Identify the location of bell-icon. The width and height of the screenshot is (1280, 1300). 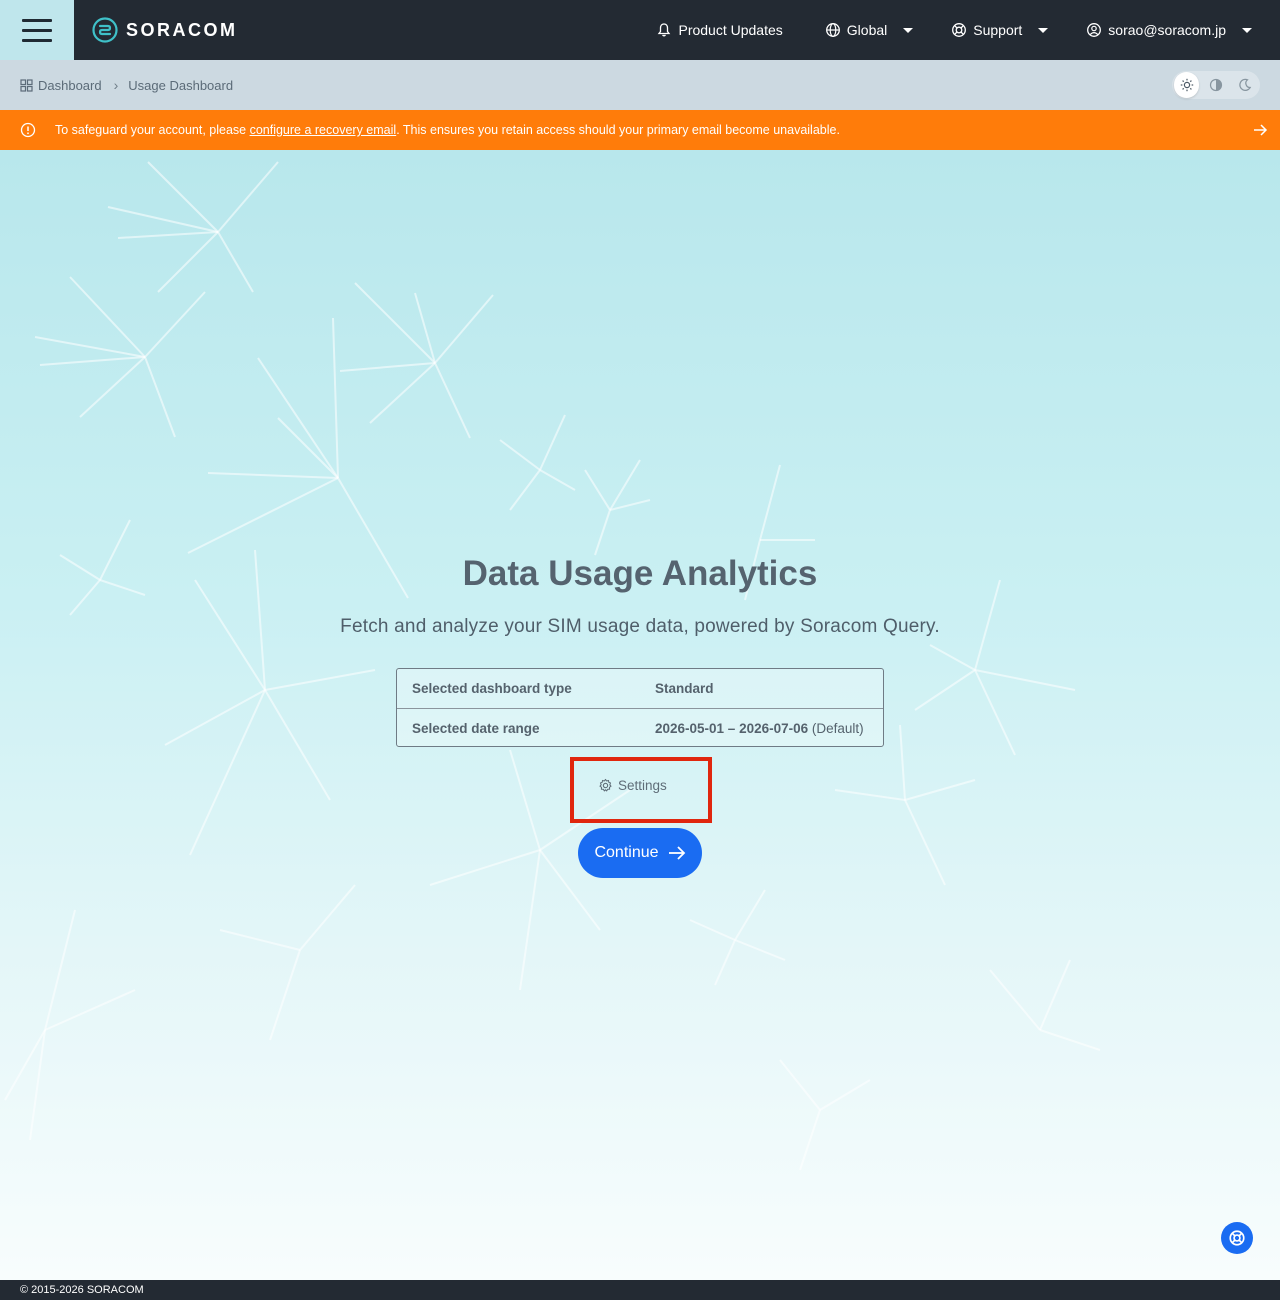
(664, 30).